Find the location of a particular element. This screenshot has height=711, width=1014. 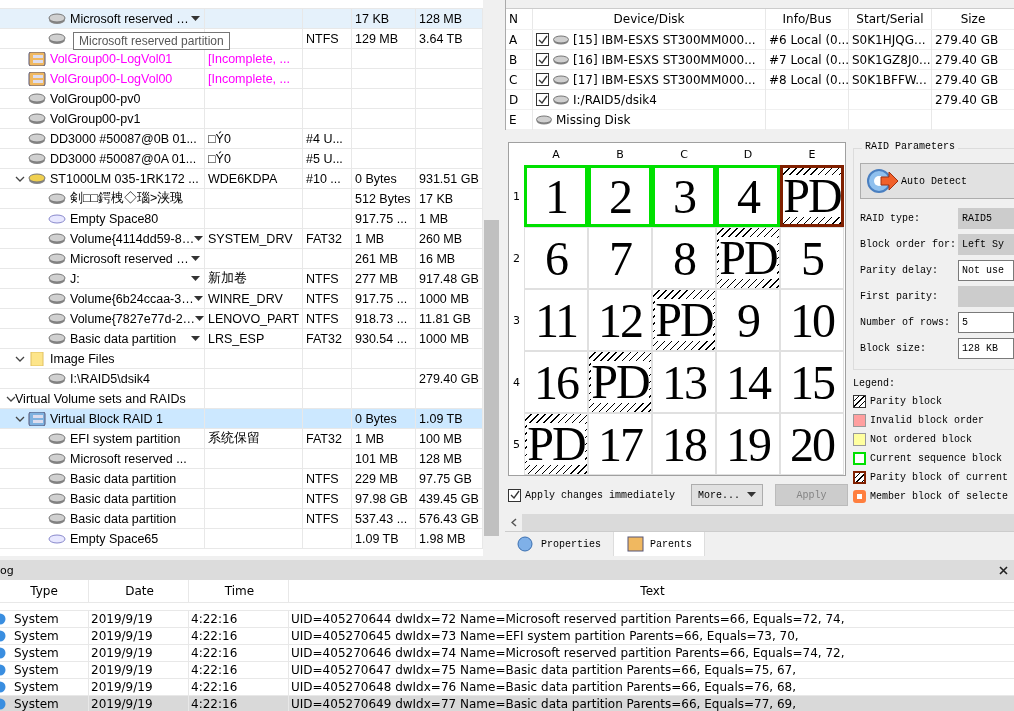

data-block: 13 is located at coordinates (684, 382).